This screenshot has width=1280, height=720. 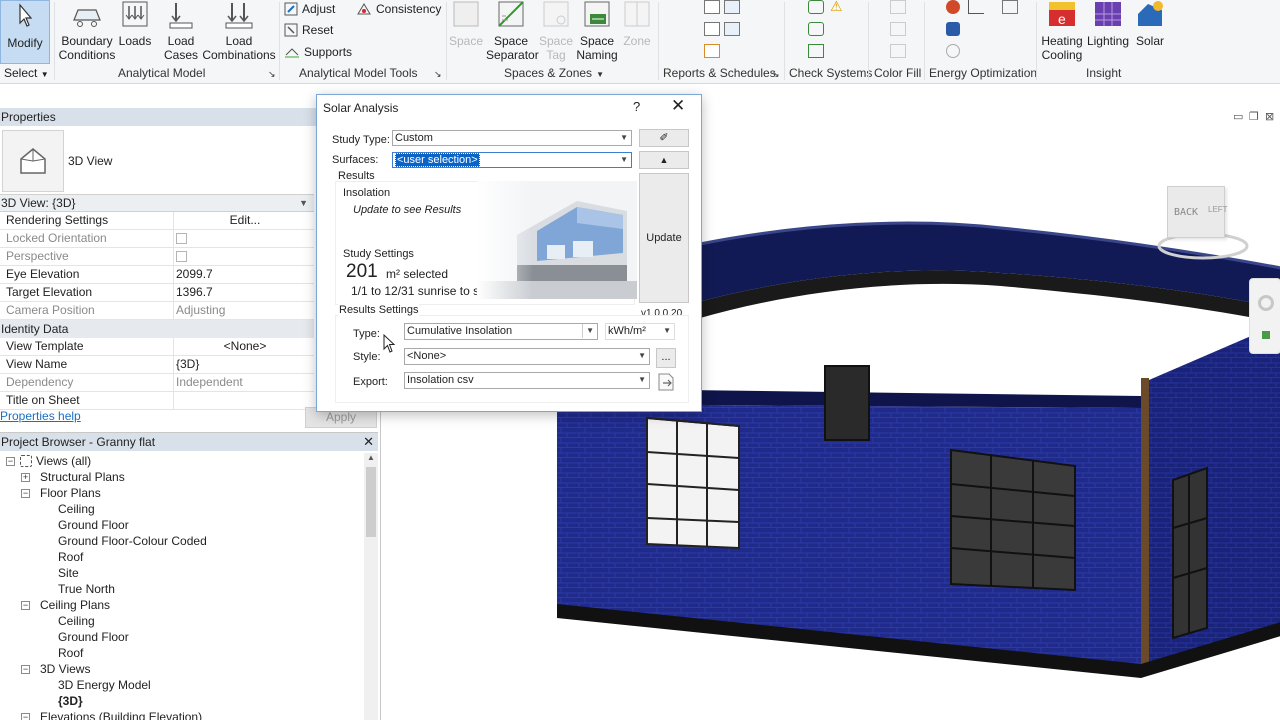 I want to click on tree-item: − Ceiling Plans, so click(x=181, y=605).